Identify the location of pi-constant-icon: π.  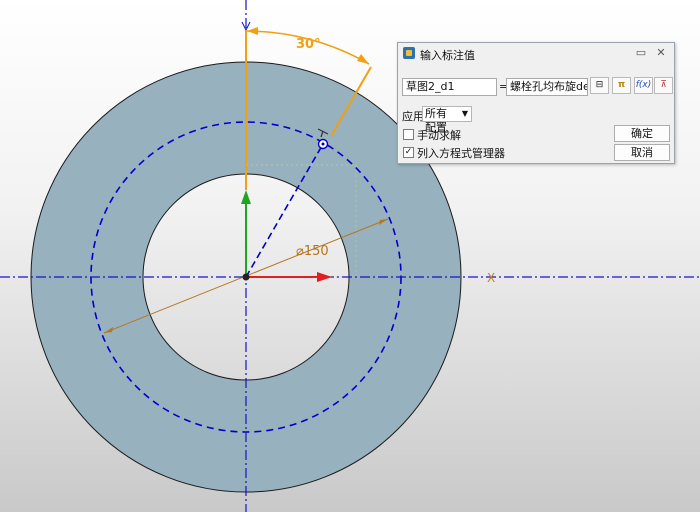
(621, 85).